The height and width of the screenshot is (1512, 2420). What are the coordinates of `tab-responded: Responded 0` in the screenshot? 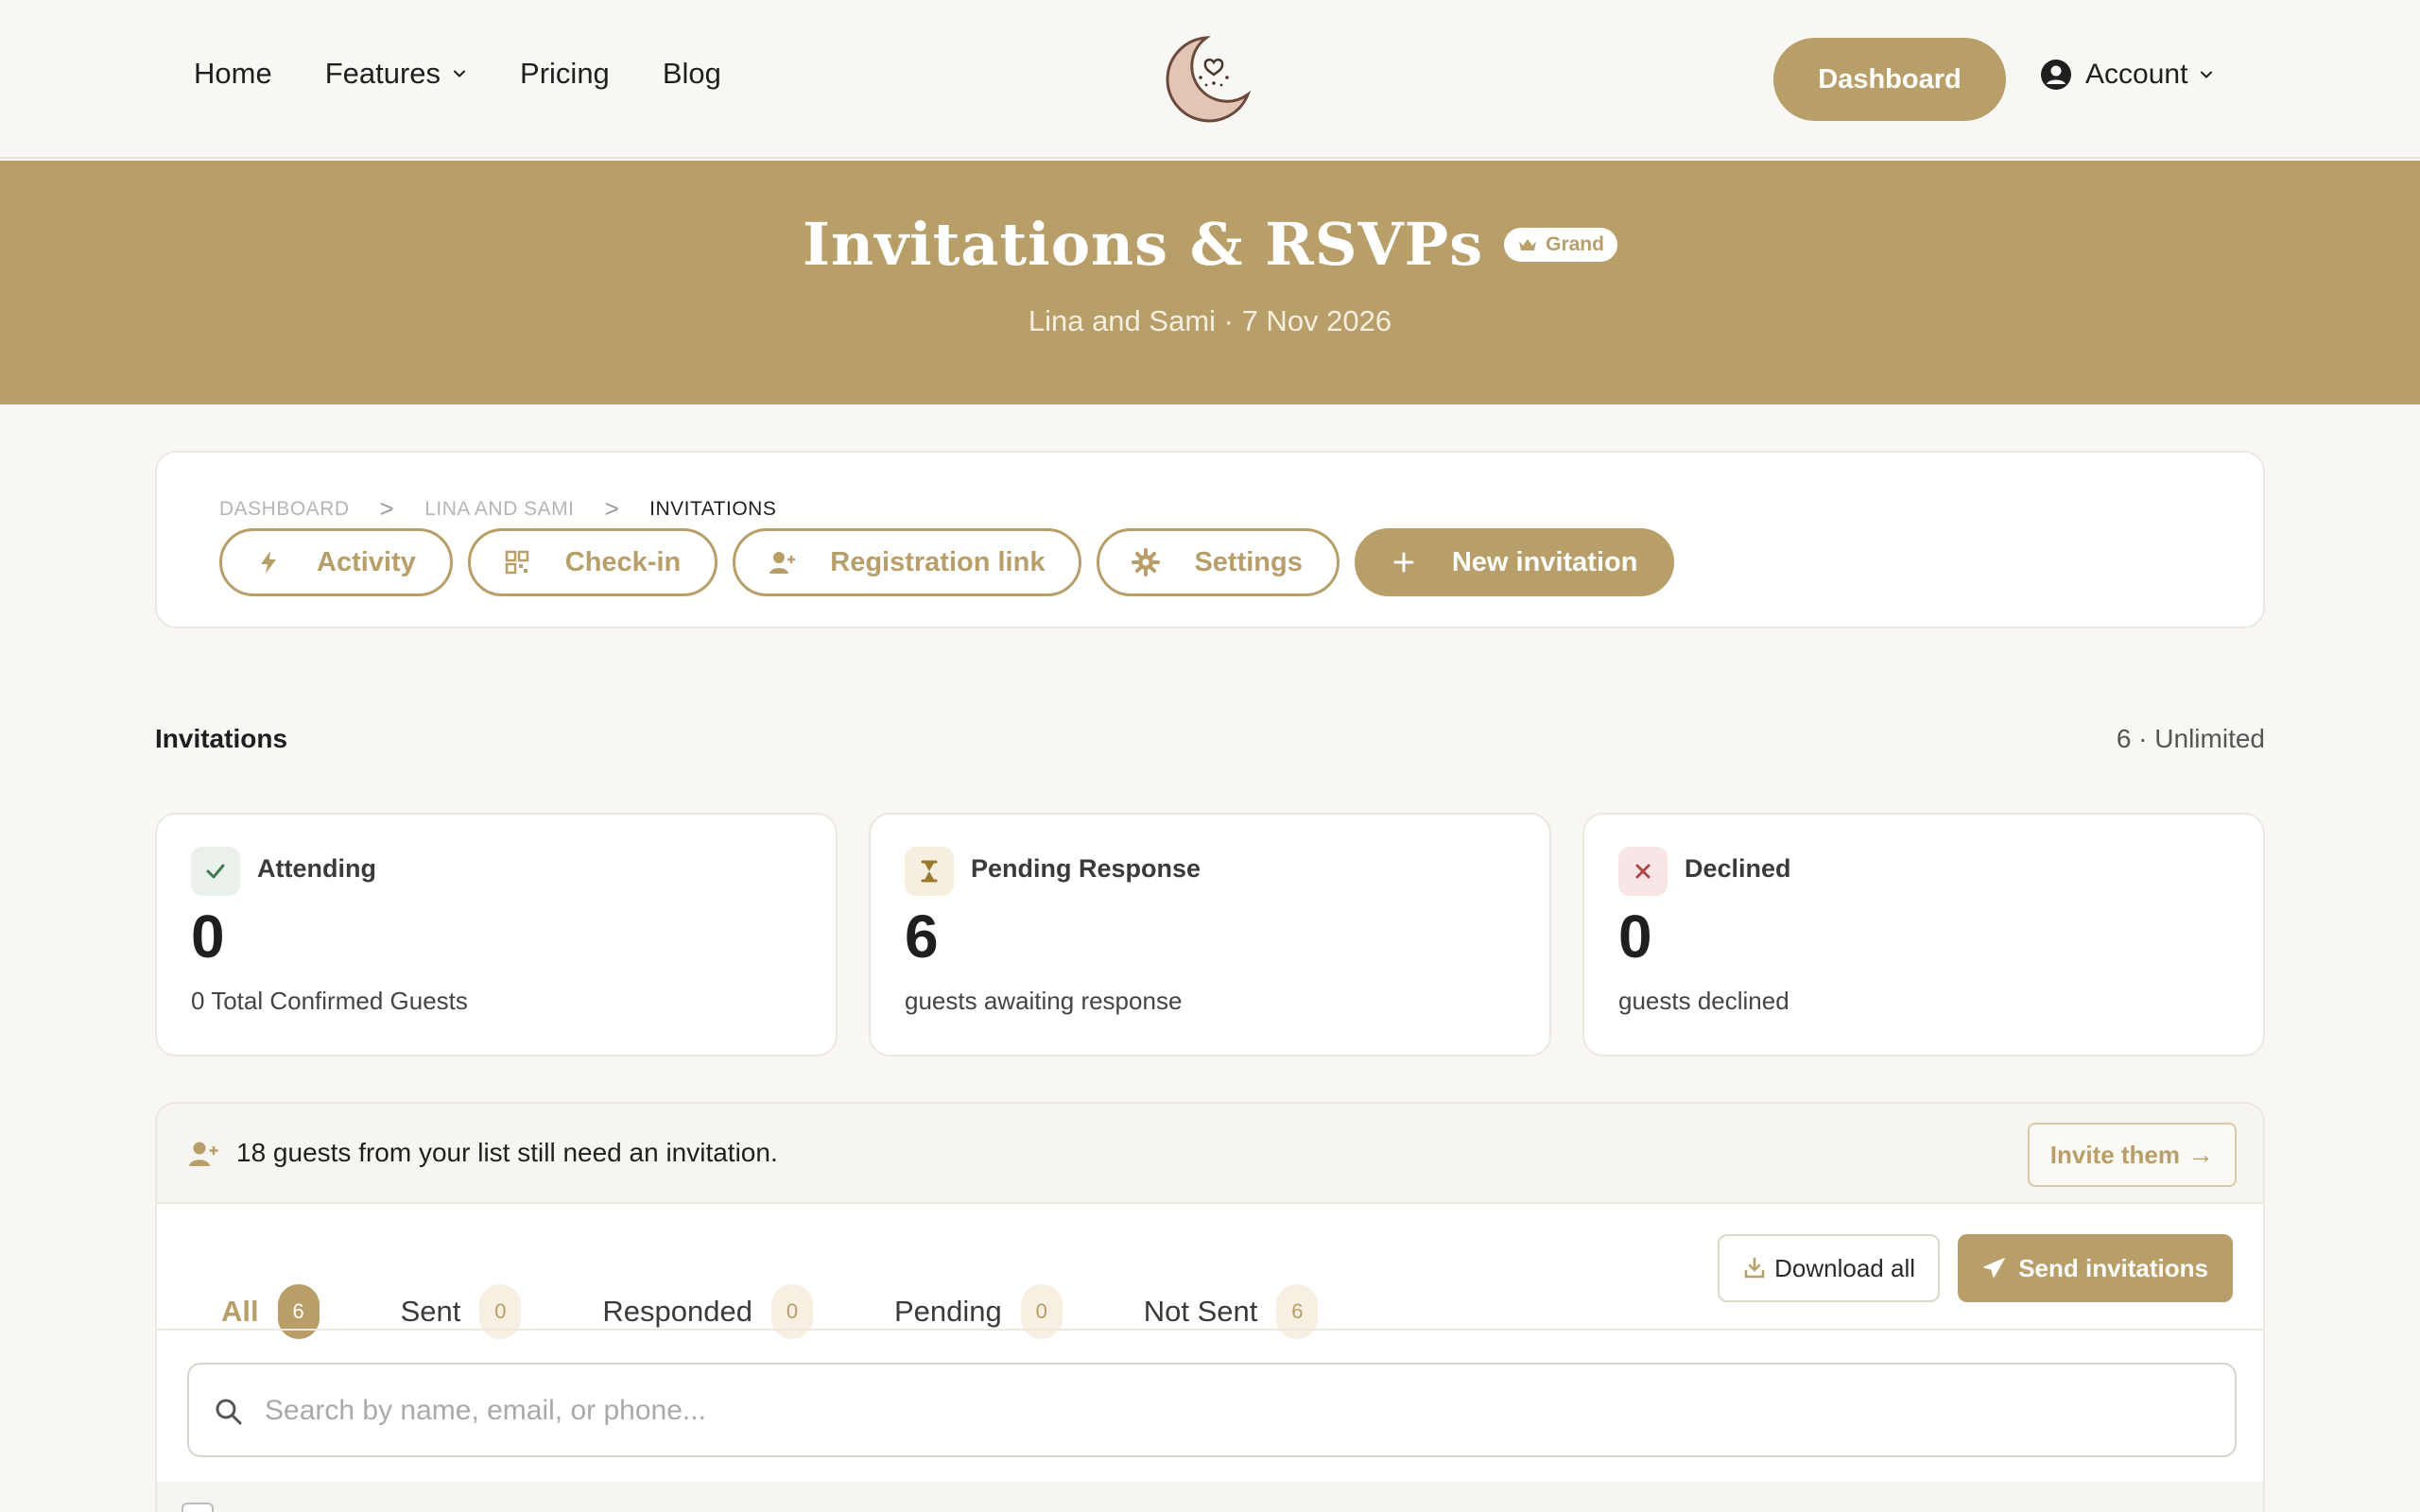 It's located at (707, 1312).